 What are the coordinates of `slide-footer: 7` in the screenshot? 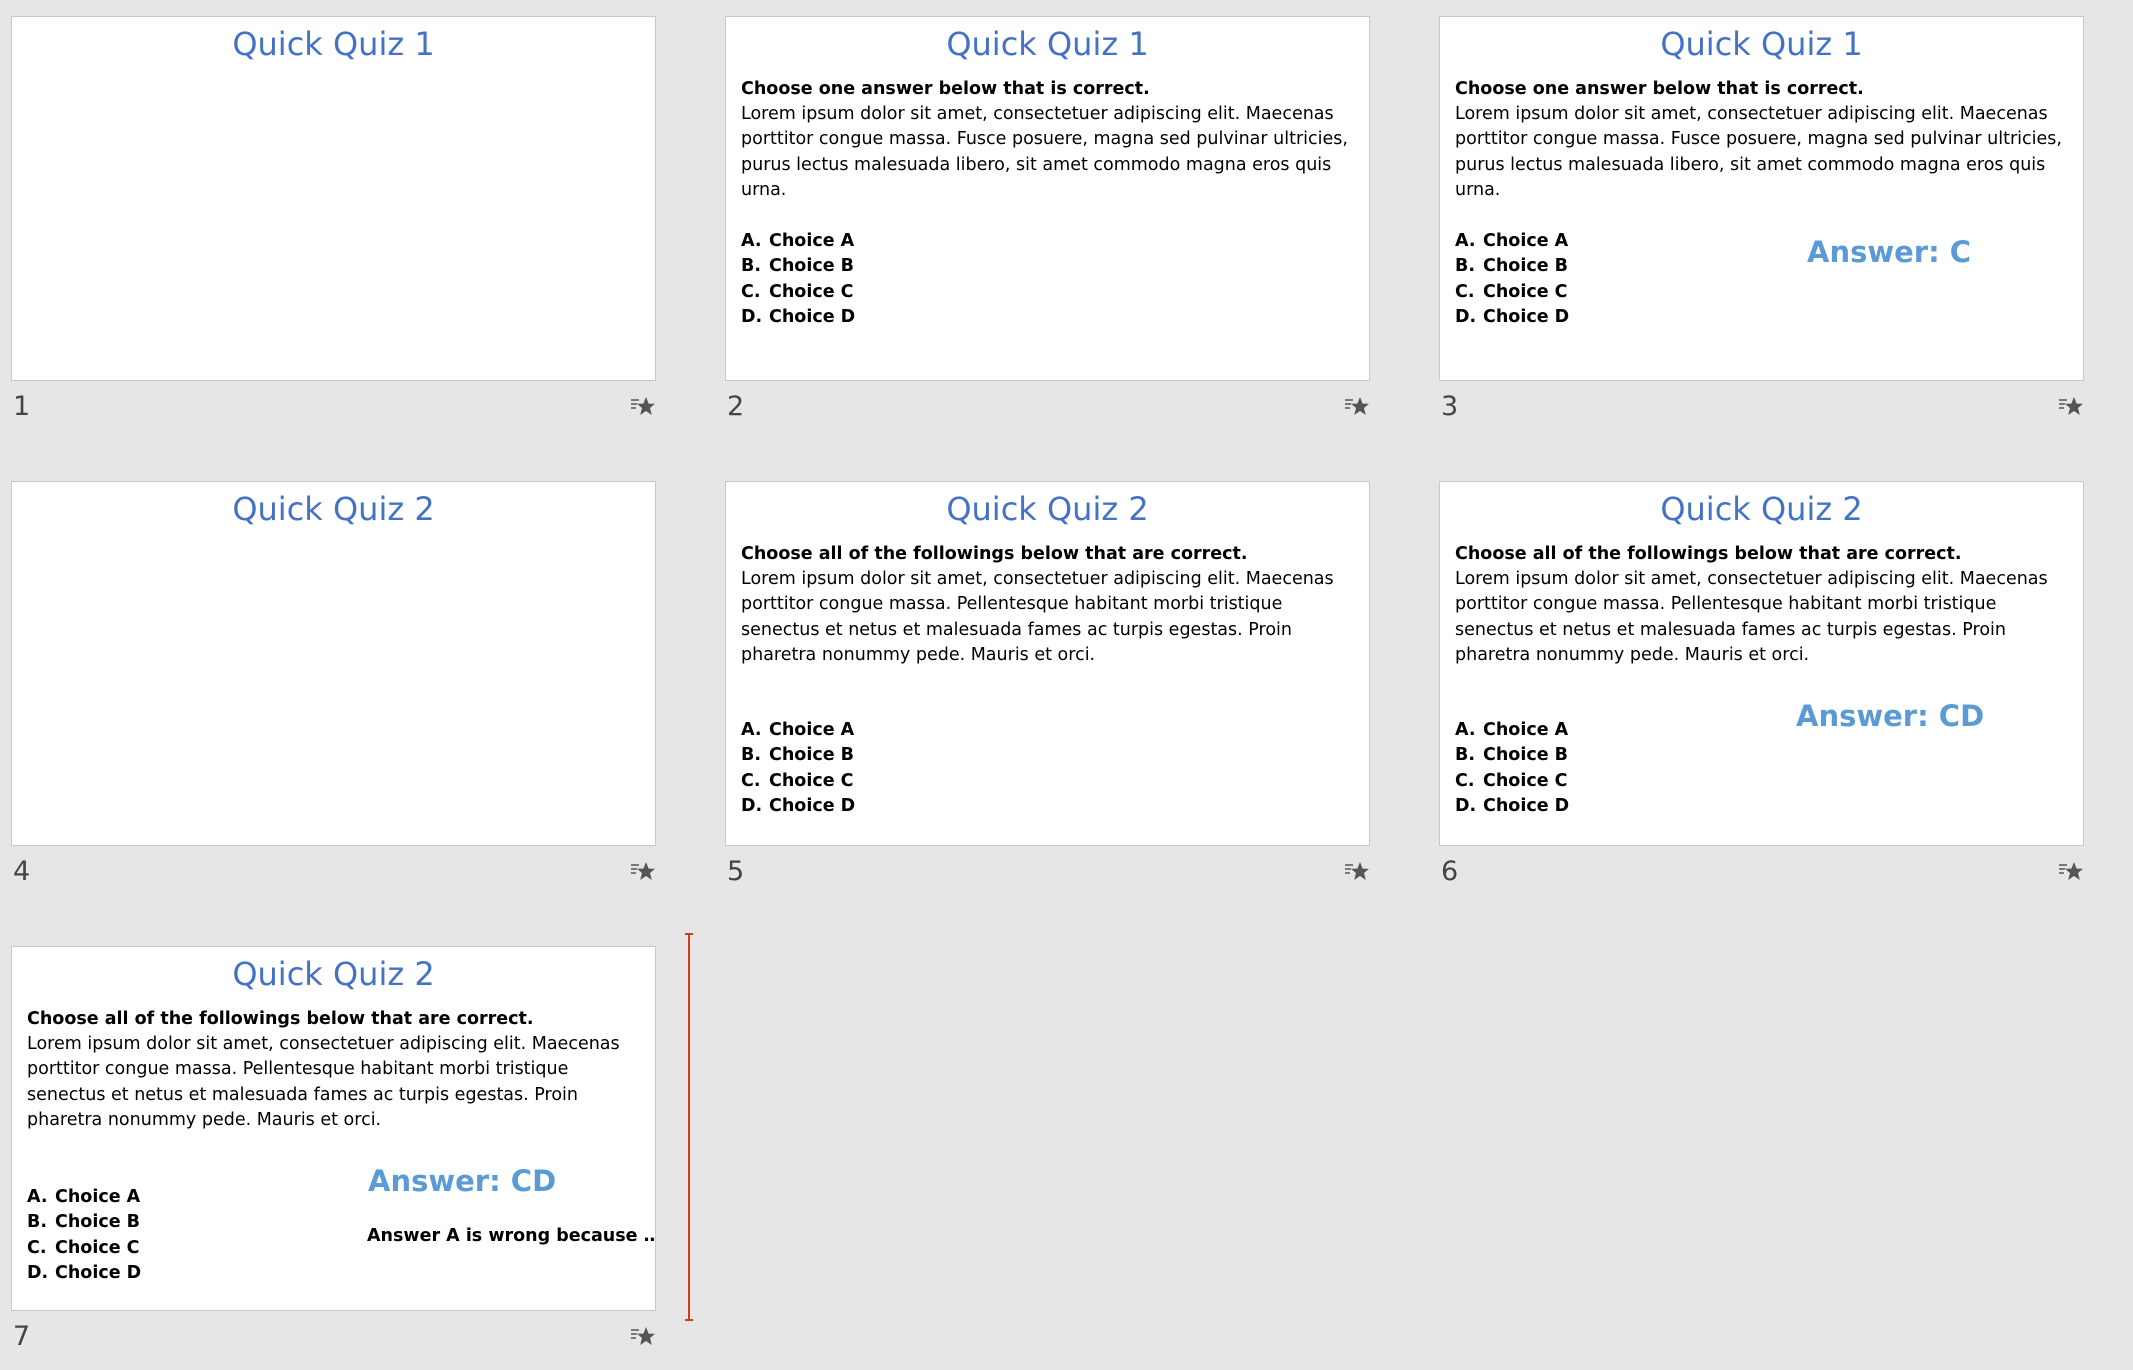 It's located at (333, 1332).